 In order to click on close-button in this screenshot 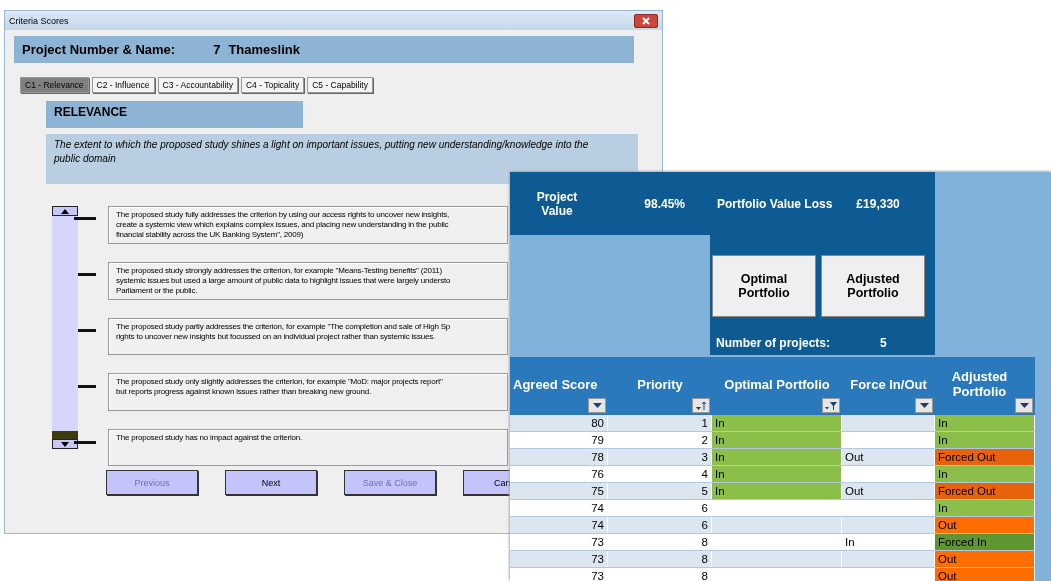, I will do `click(646, 20)`.